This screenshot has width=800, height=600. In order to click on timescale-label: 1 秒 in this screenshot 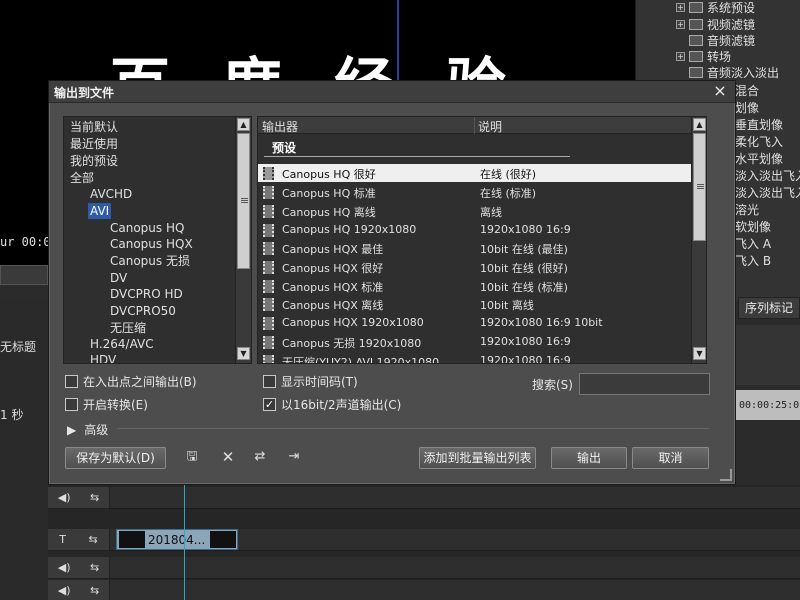, I will do `click(11, 414)`.